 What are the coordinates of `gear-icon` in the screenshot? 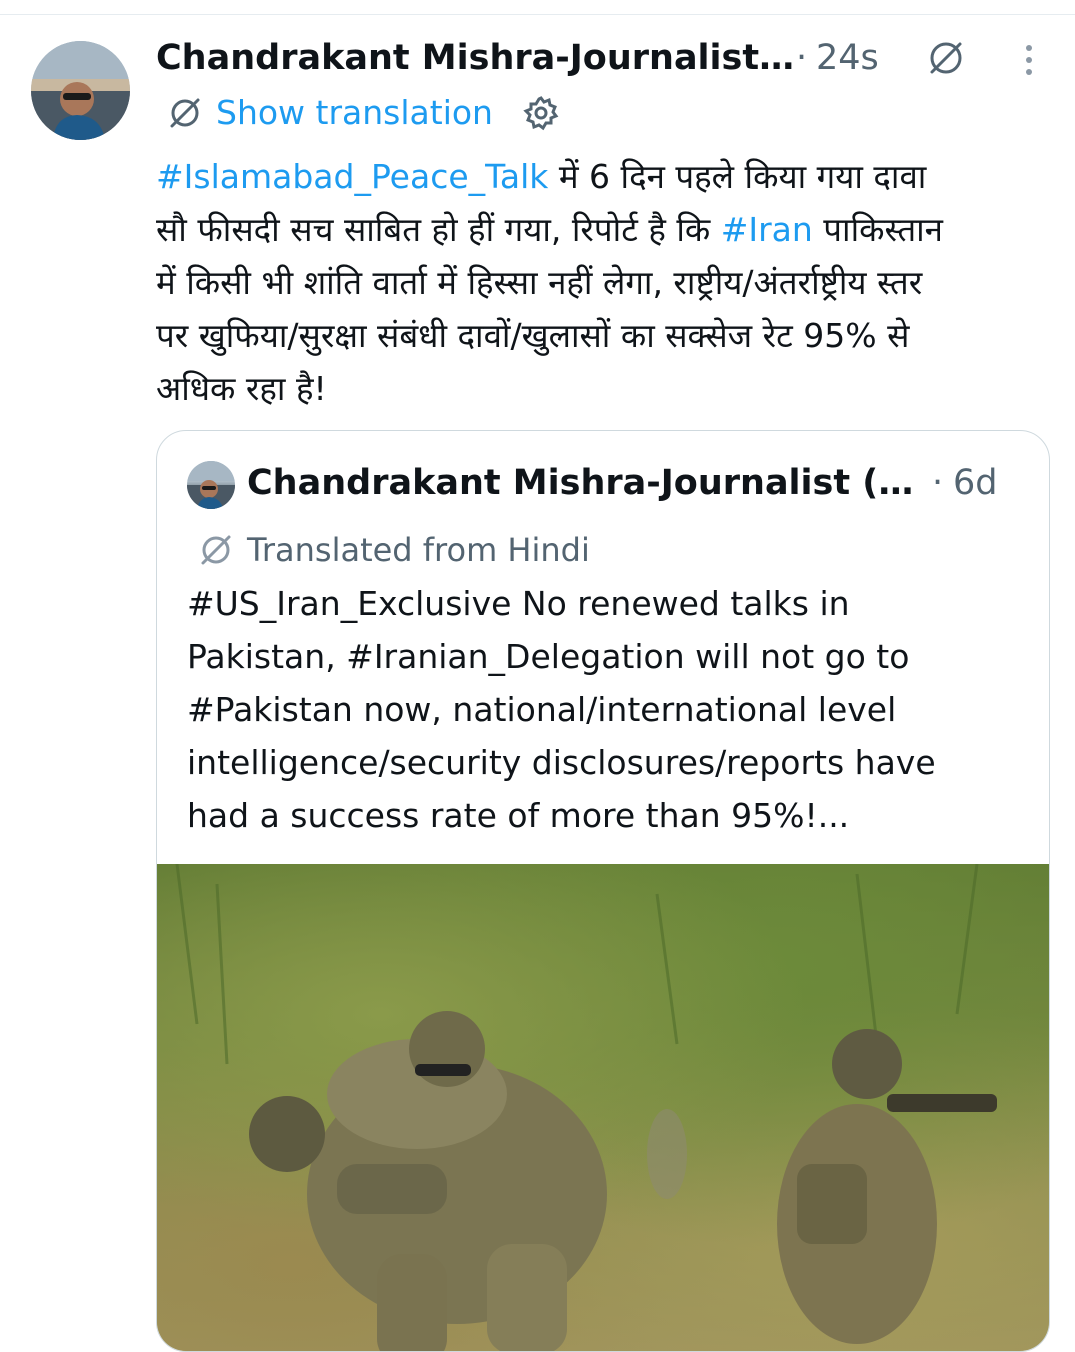 It's located at (541, 113).